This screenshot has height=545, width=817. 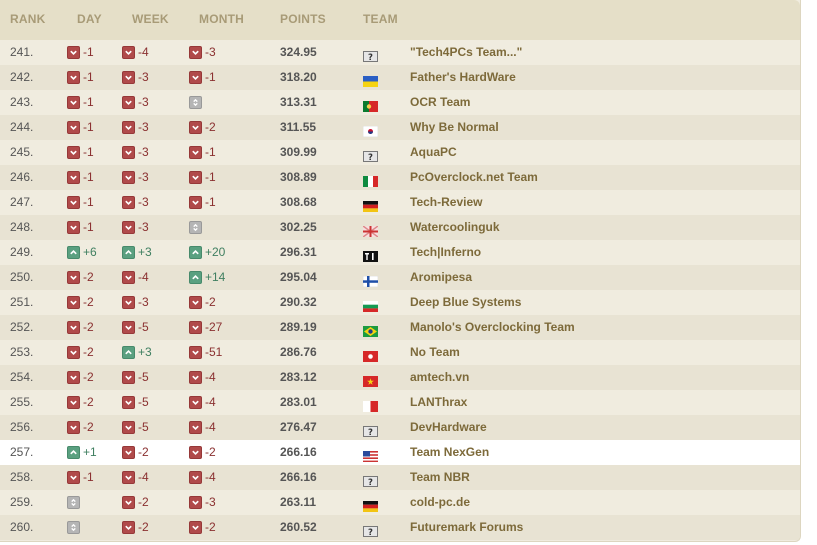 What do you see at coordinates (435, 352) in the screenshot?
I see `team-link: No Team` at bounding box center [435, 352].